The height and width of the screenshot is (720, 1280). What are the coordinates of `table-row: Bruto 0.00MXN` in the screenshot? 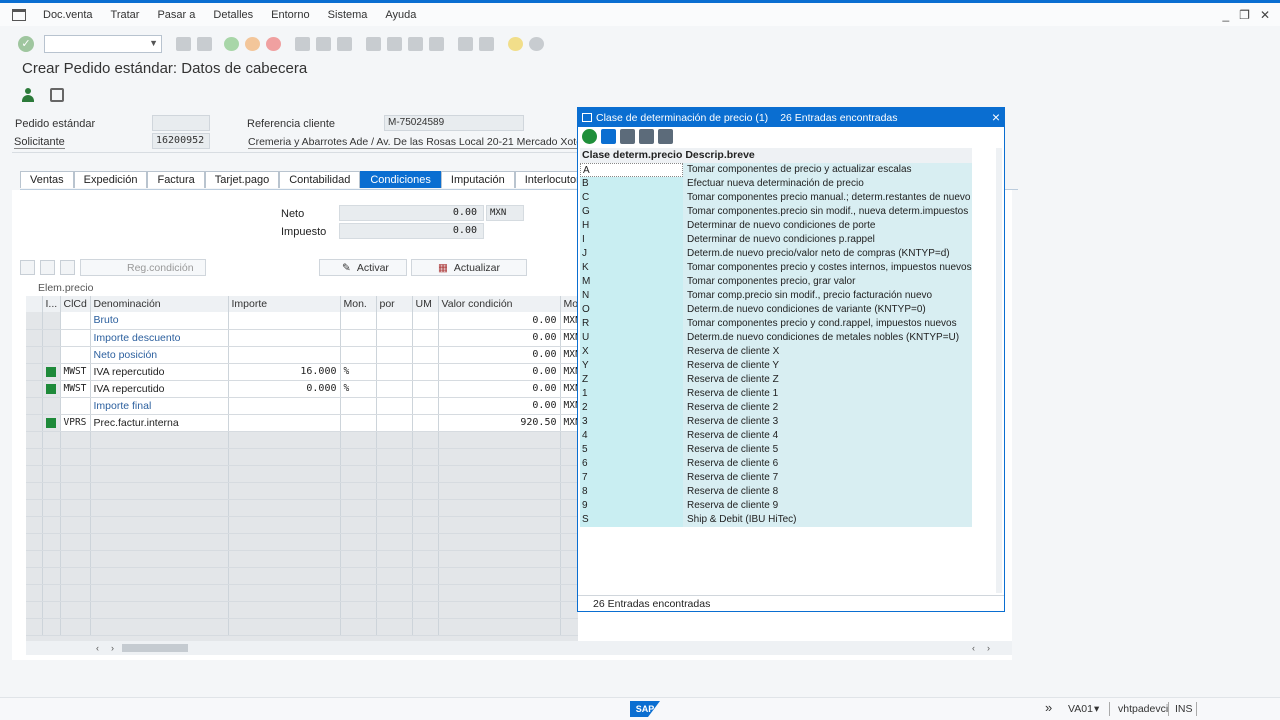 It's located at (302, 321).